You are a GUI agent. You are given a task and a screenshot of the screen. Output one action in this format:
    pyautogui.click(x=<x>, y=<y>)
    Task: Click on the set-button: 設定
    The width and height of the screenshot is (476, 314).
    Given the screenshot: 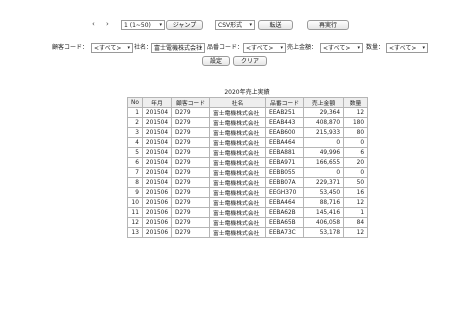 What is the action you would take?
    pyautogui.click(x=216, y=61)
    